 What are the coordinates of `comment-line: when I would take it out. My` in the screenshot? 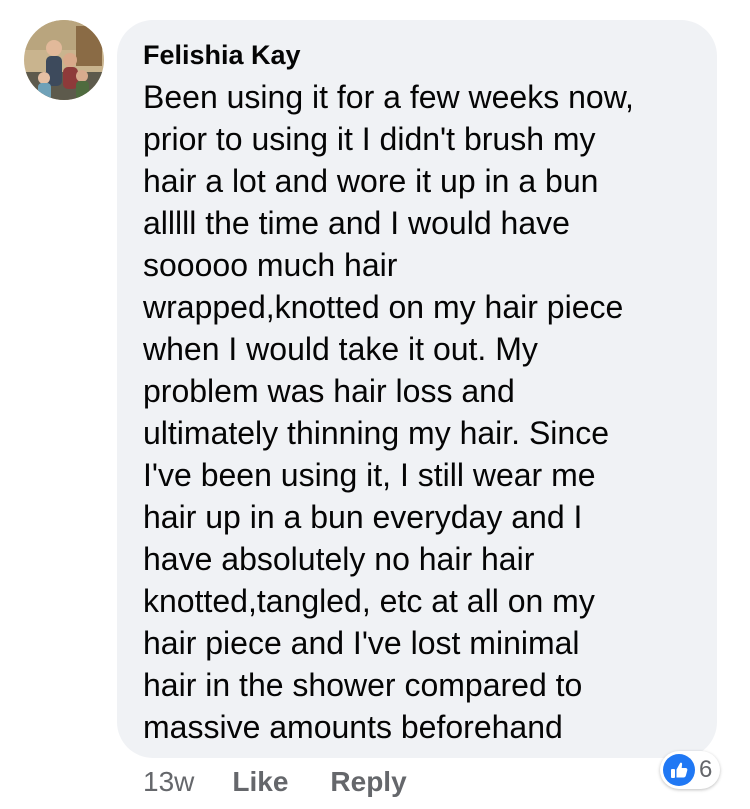 It's located at (340, 349).